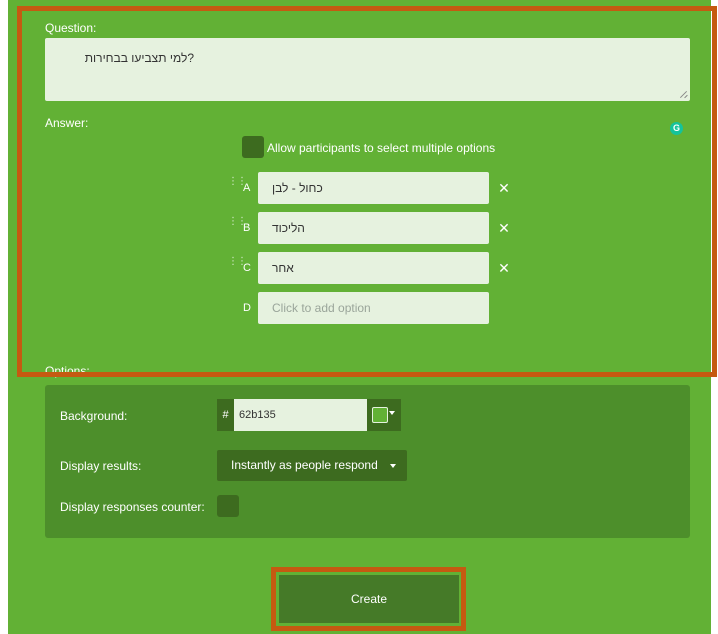 The image size is (718, 634). What do you see at coordinates (71, 28) in the screenshot?
I see `question-label: Question:` at bounding box center [71, 28].